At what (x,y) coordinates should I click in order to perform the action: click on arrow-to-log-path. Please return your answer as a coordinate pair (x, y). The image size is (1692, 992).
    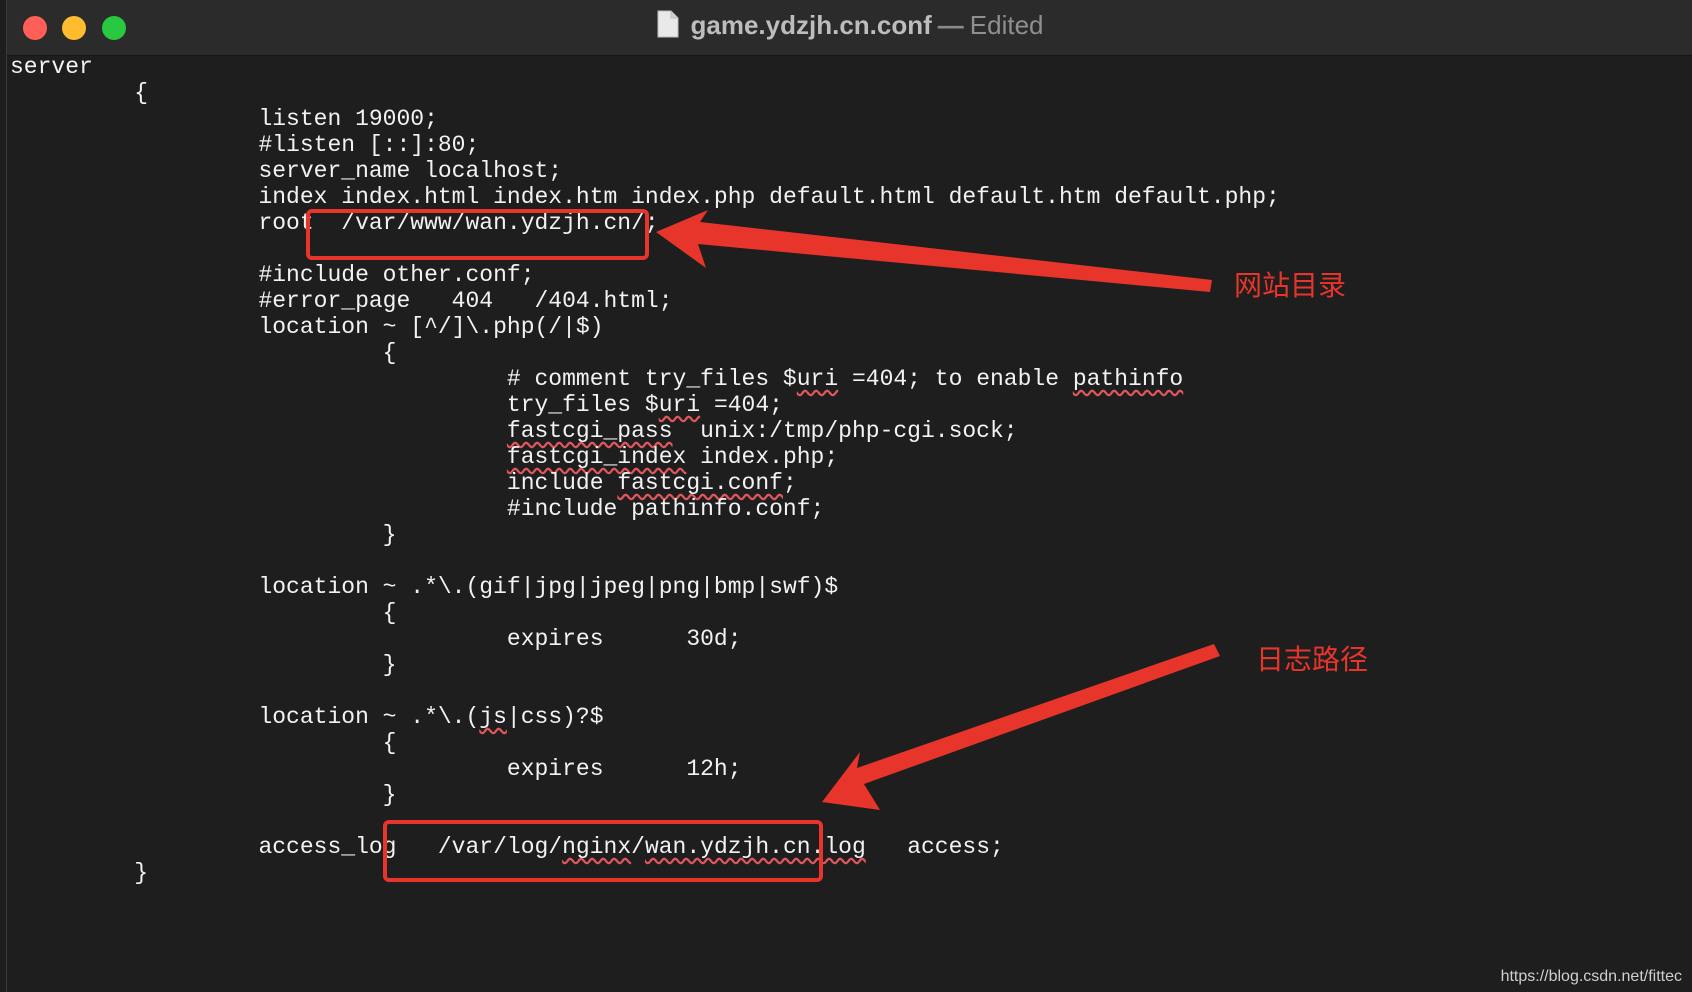
    Looking at the image, I should click on (1021, 727).